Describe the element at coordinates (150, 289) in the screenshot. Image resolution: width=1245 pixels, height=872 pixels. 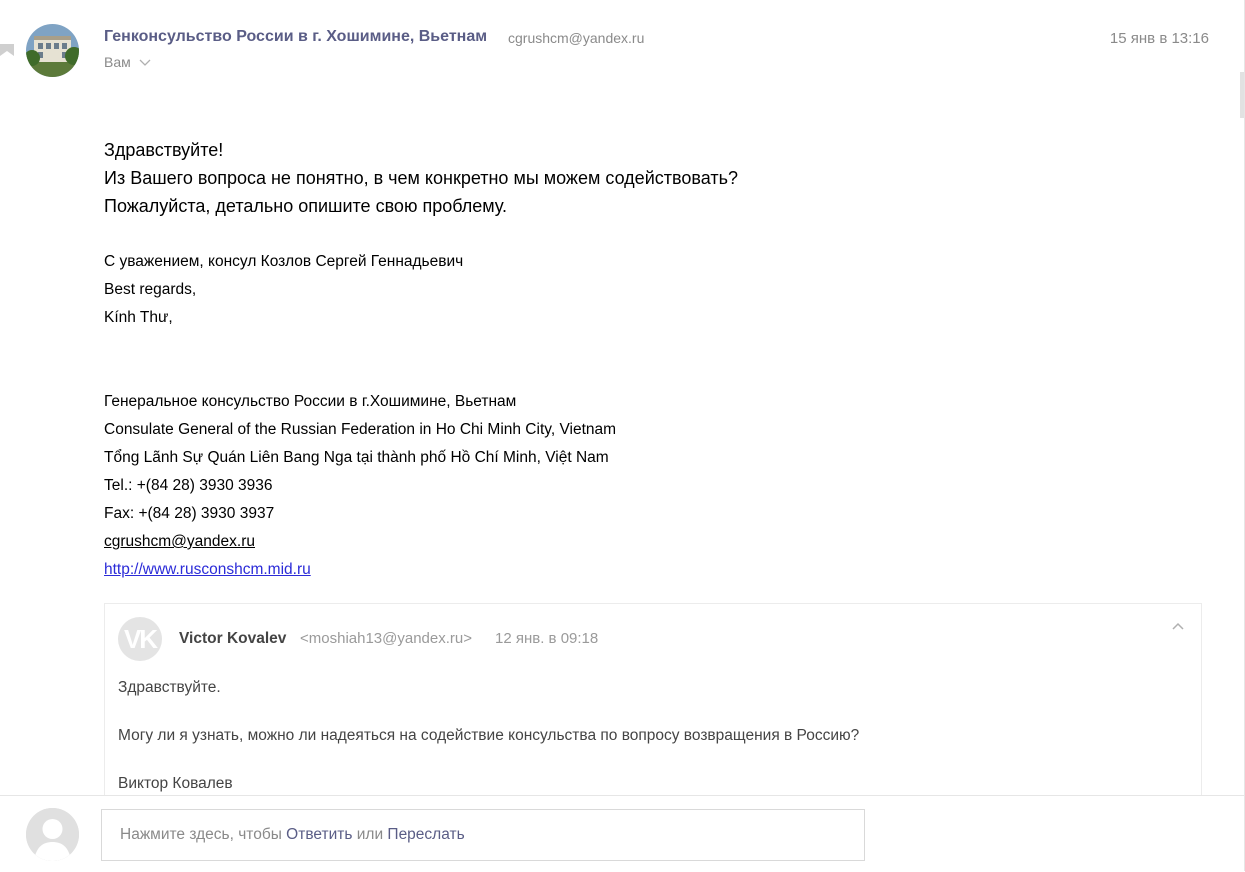
I see `signature-line: Best regards,` at that location.